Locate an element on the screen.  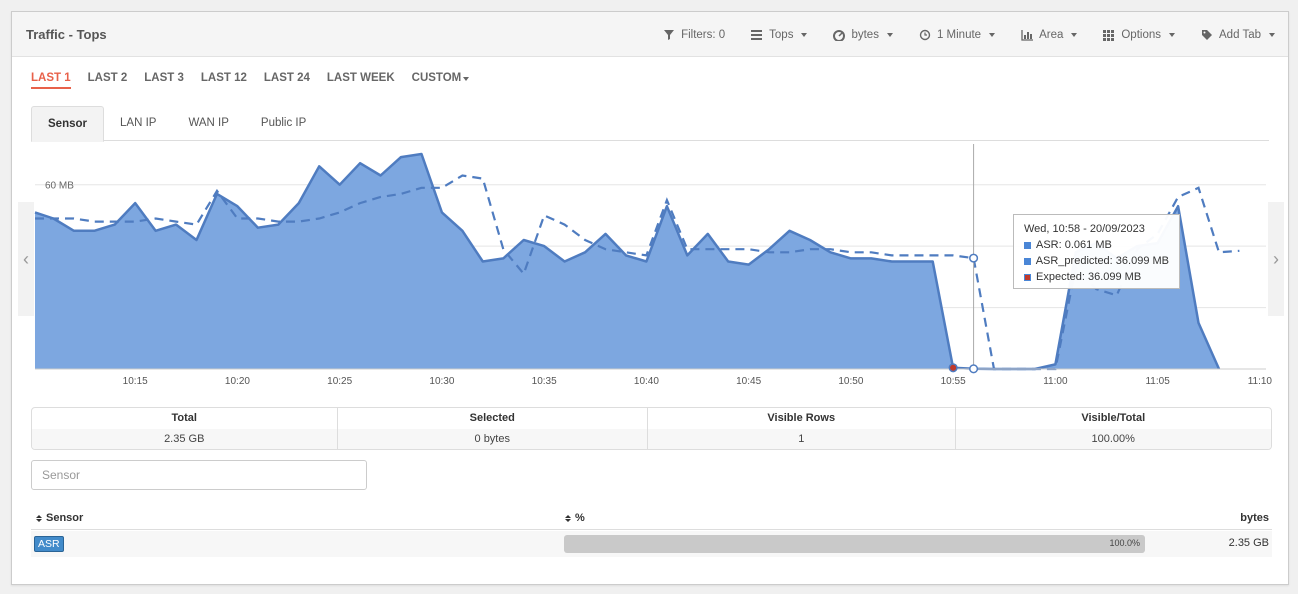
summary-value: 1 is located at coordinates (801, 439).